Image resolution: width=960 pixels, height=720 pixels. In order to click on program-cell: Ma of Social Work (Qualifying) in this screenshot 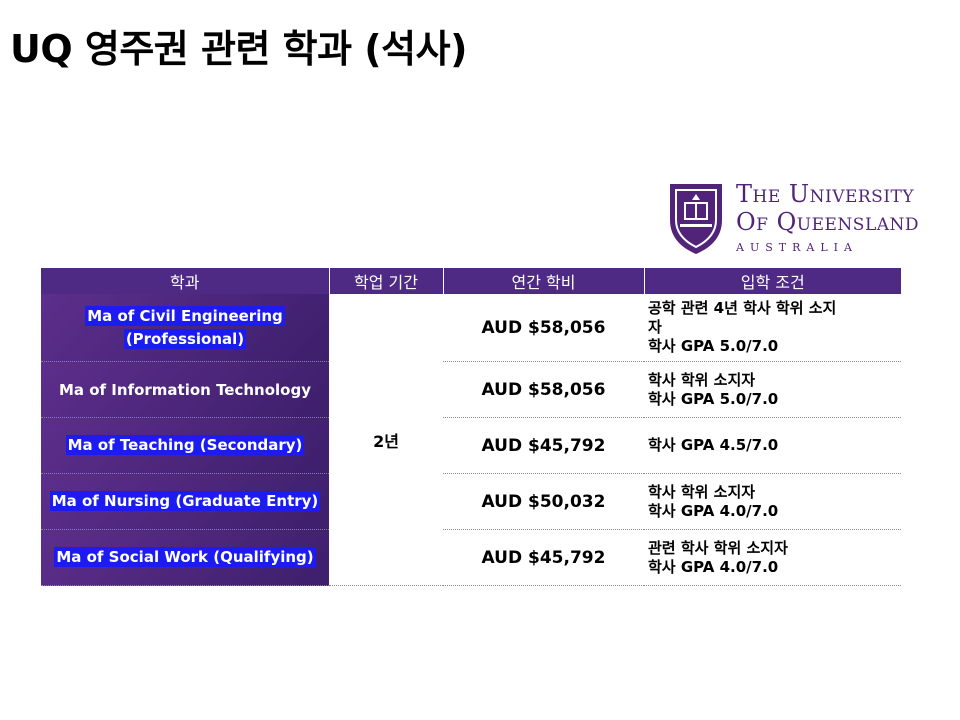, I will do `click(185, 557)`.